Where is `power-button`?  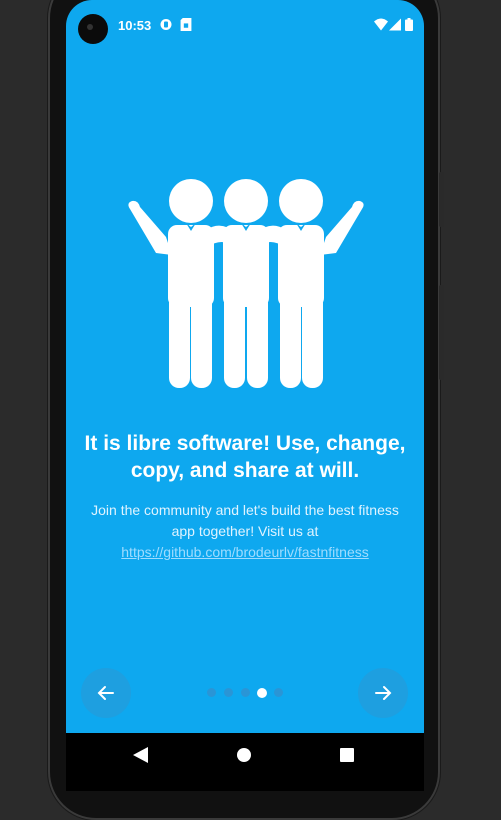
power-button is located at coordinates (441, 199).